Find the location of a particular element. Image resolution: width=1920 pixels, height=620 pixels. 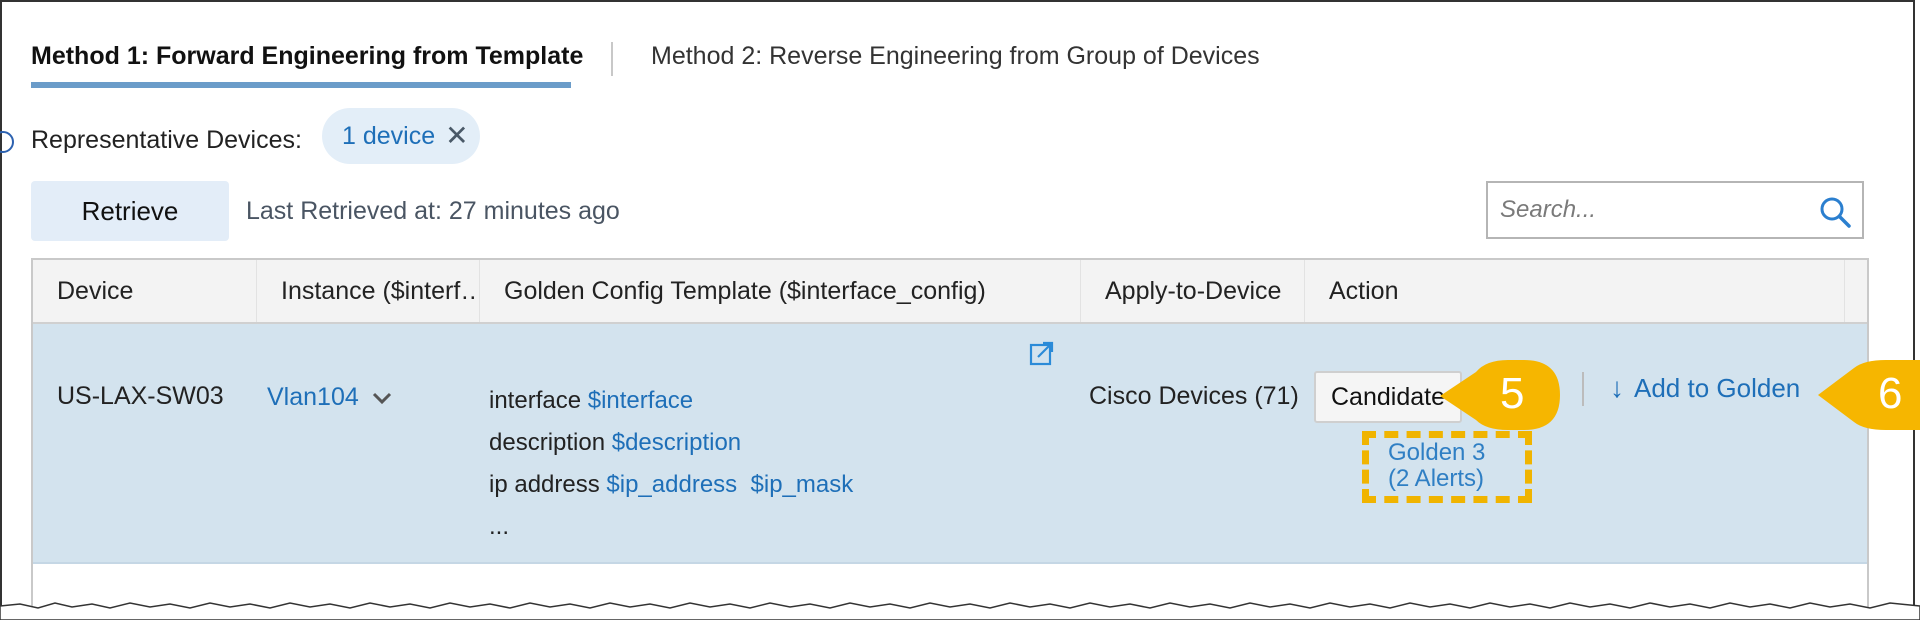

callout-6: 6 is located at coordinates (1868, 395).